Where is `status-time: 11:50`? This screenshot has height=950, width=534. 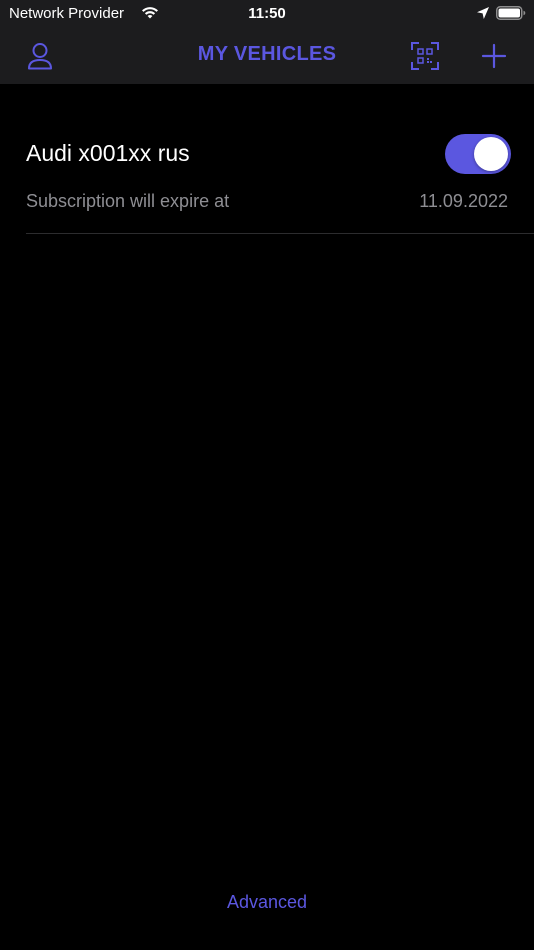
status-time: 11:50 is located at coordinates (267, 13).